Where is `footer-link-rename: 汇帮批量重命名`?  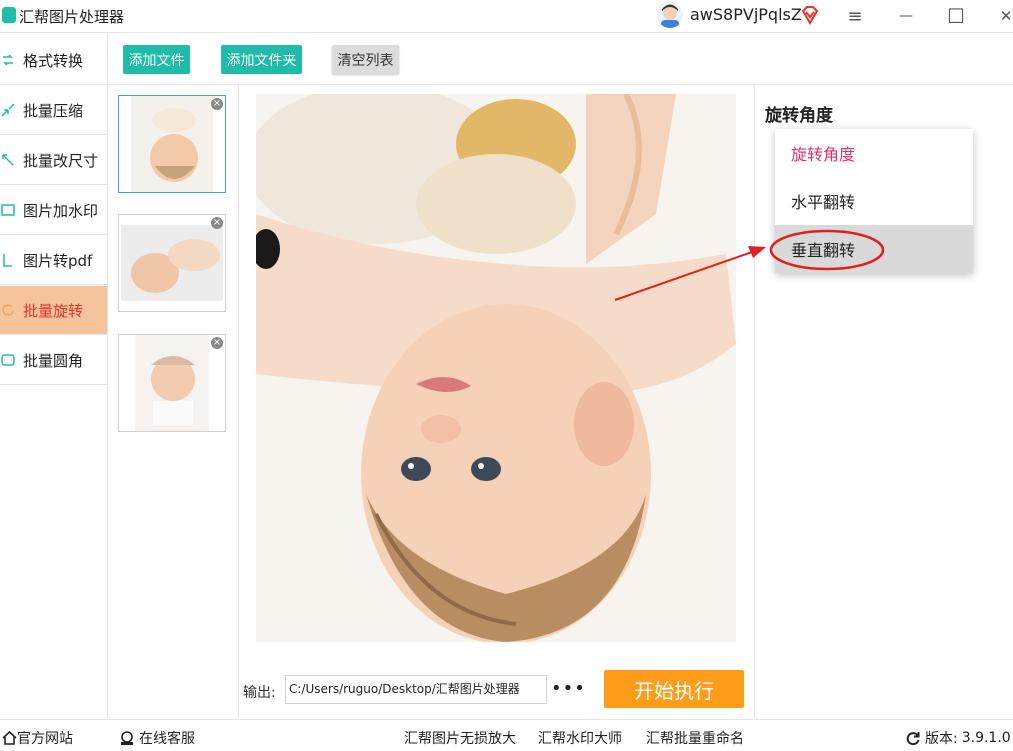 footer-link-rename: 汇帮批量重命名 is located at coordinates (695, 738).